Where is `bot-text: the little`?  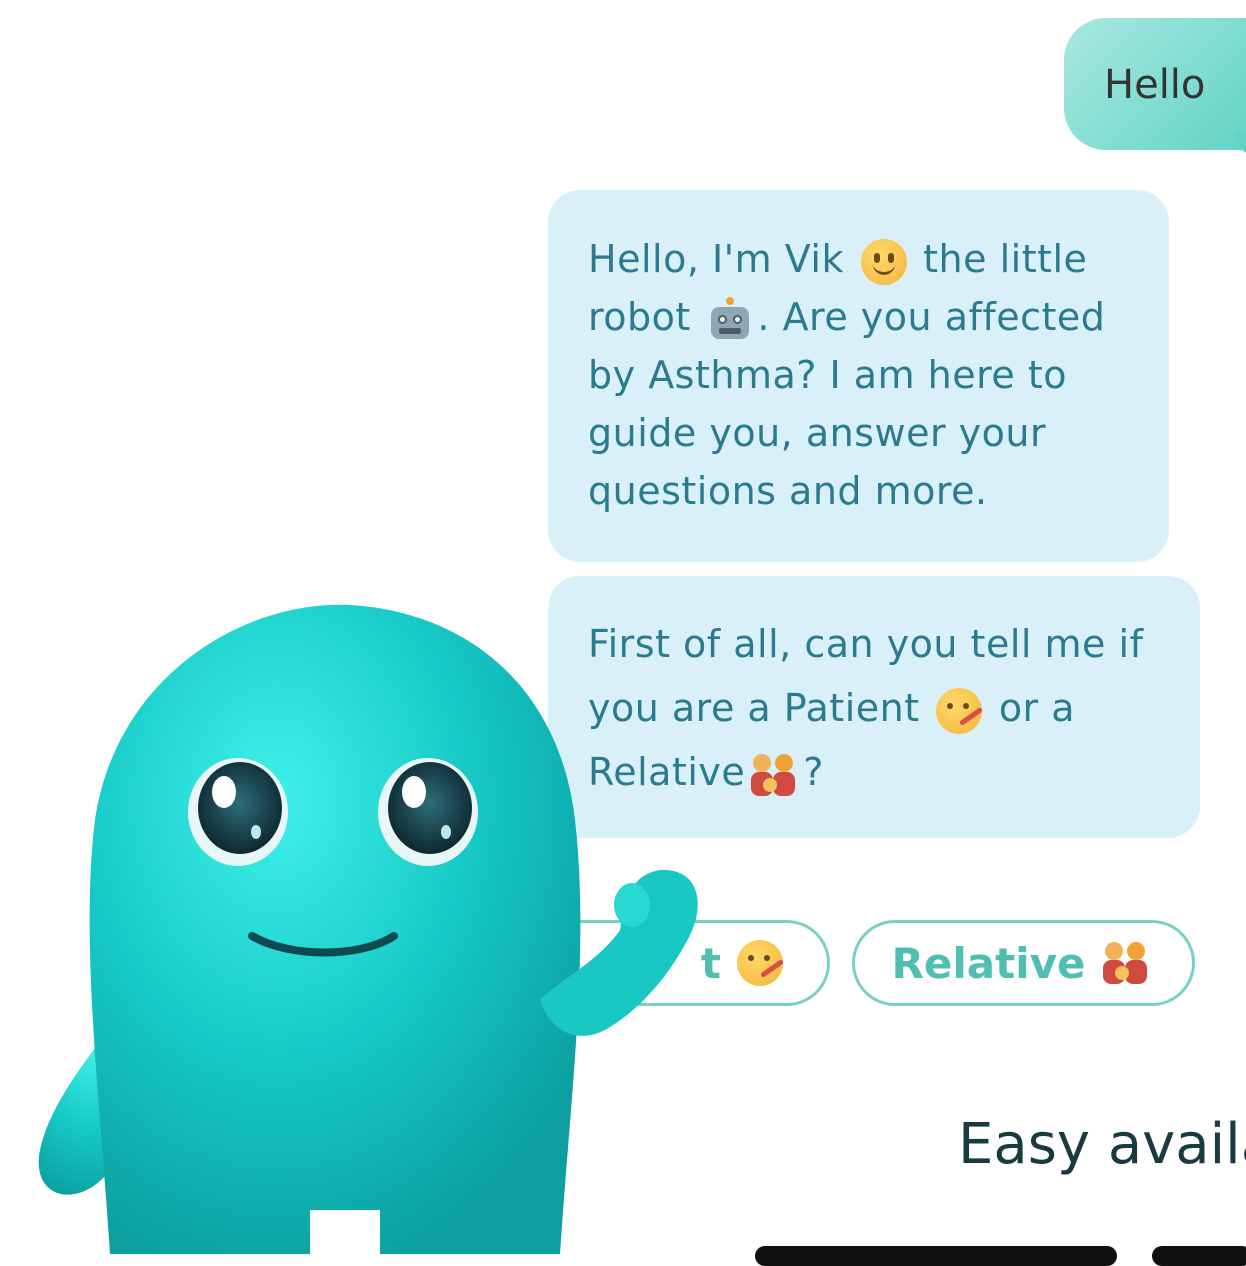
bot-text: the little is located at coordinates (1005, 259).